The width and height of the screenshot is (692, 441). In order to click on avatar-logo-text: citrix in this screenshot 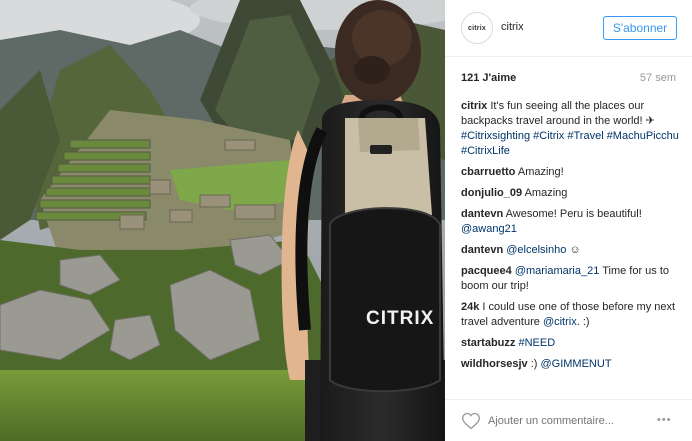, I will do `click(477, 28)`.